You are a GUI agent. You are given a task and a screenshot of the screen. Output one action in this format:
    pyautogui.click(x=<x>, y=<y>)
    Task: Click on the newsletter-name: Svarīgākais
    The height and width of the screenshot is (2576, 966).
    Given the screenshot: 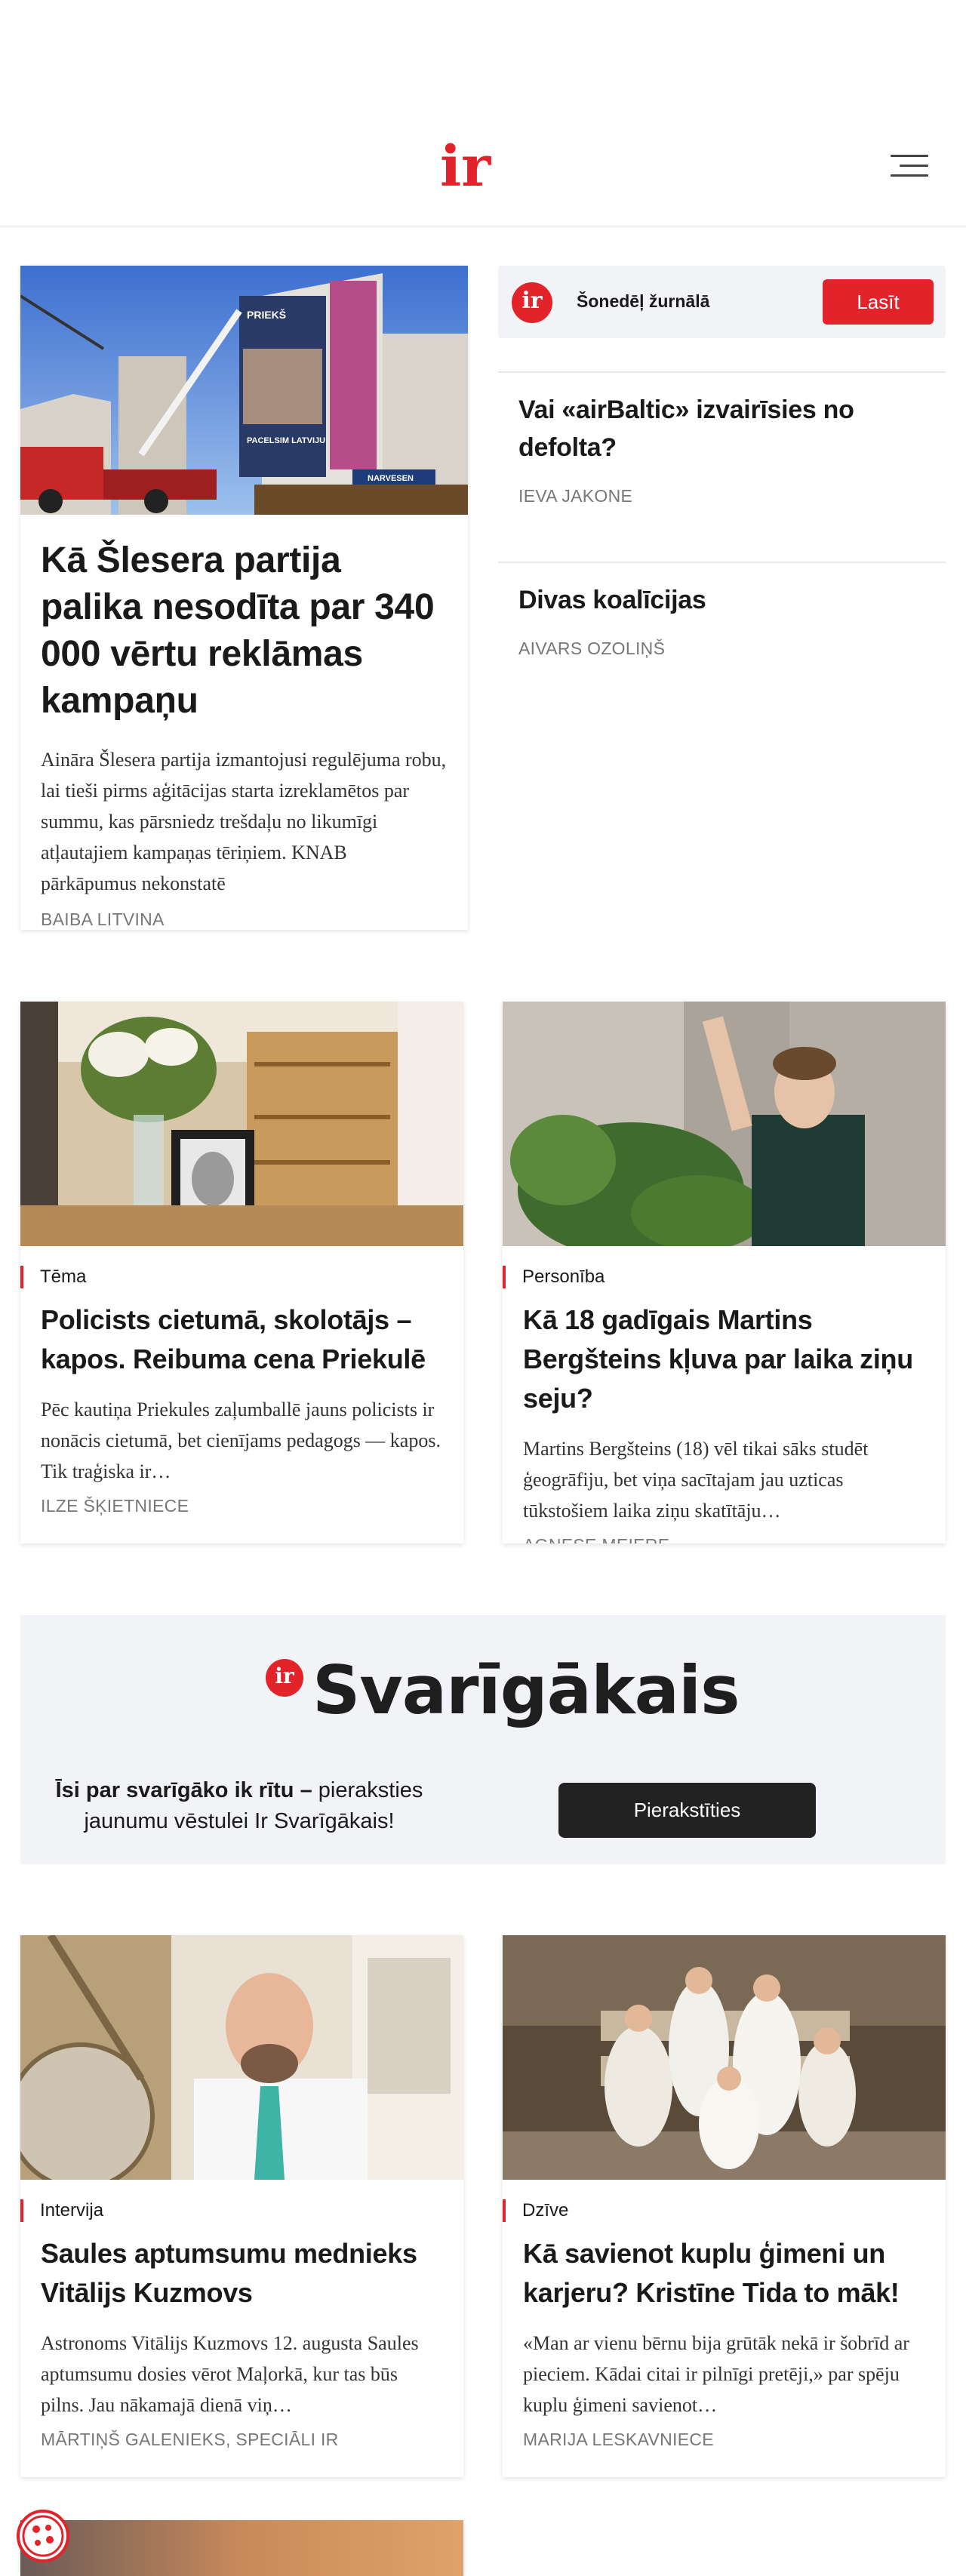 What is the action you would take?
    pyautogui.click(x=526, y=1690)
    